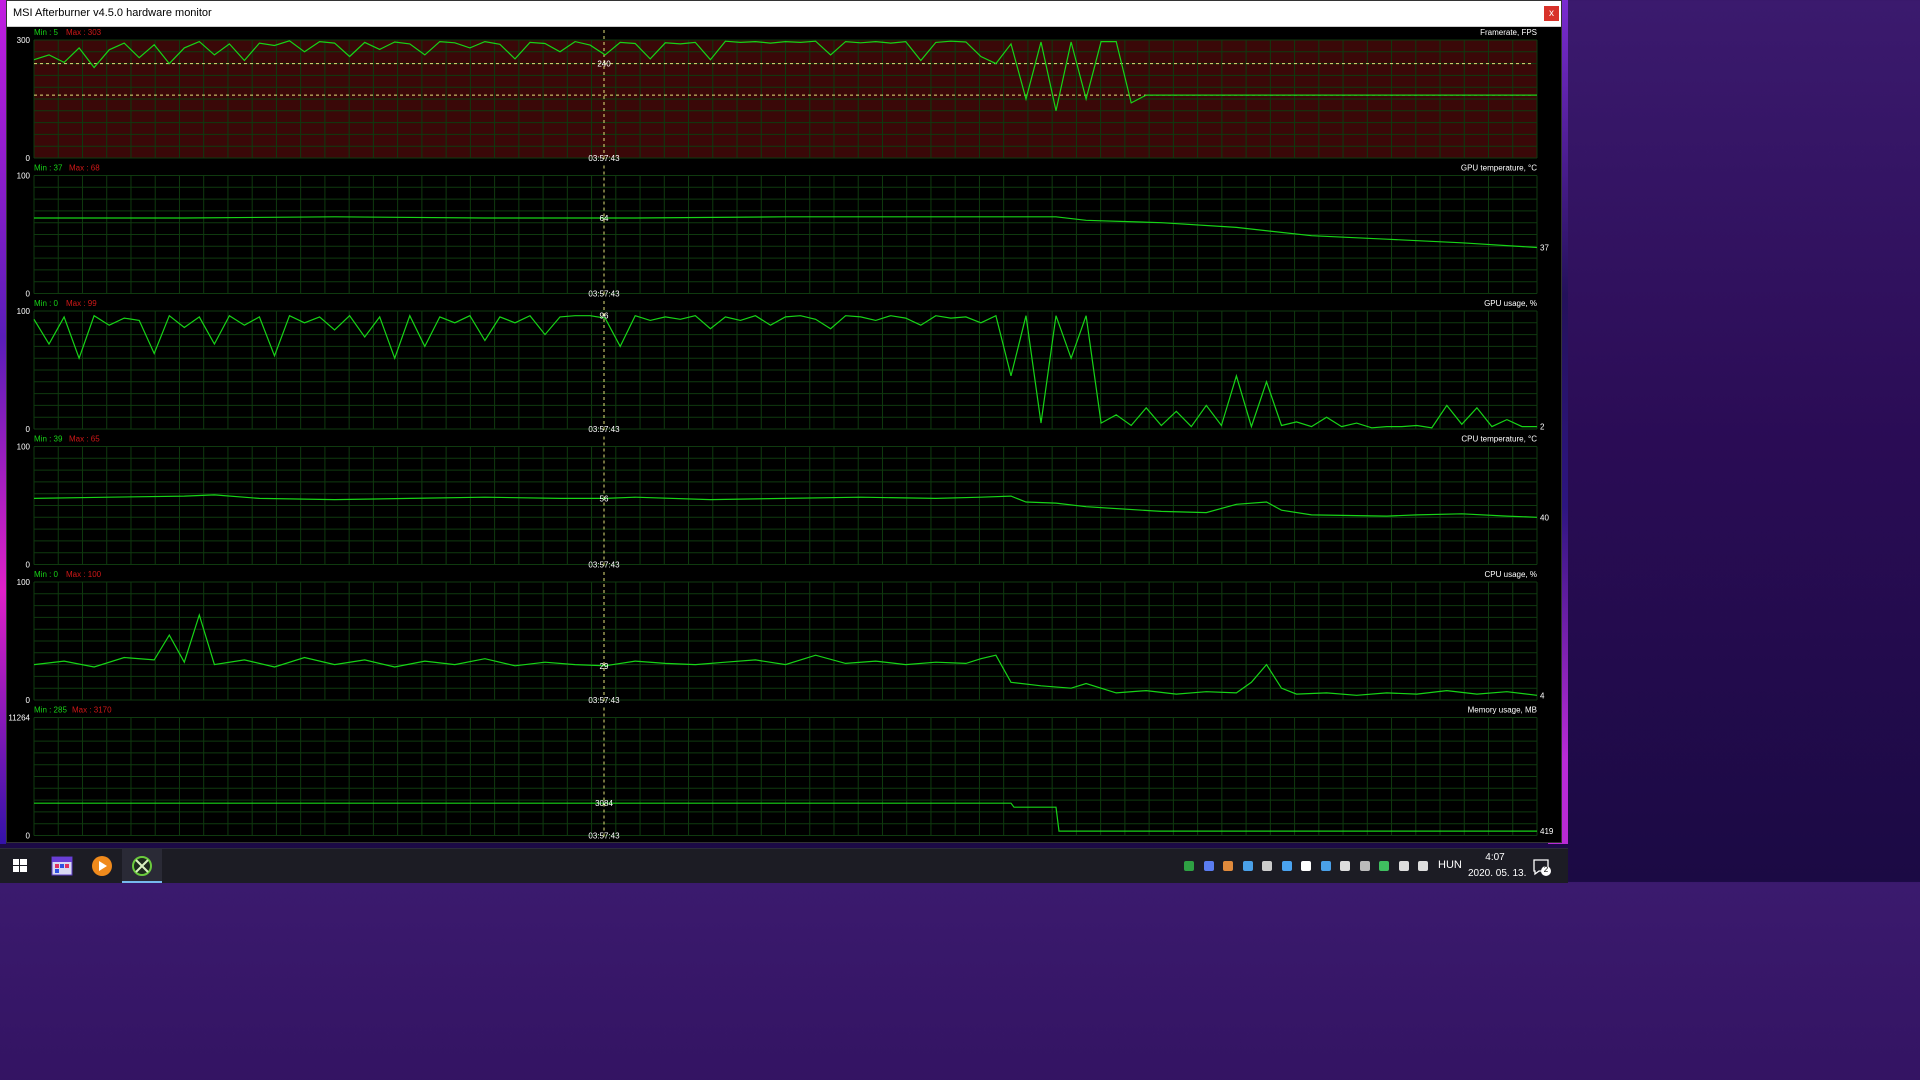  What do you see at coordinates (1384, 866) in the screenshot?
I see `defender-icon` at bounding box center [1384, 866].